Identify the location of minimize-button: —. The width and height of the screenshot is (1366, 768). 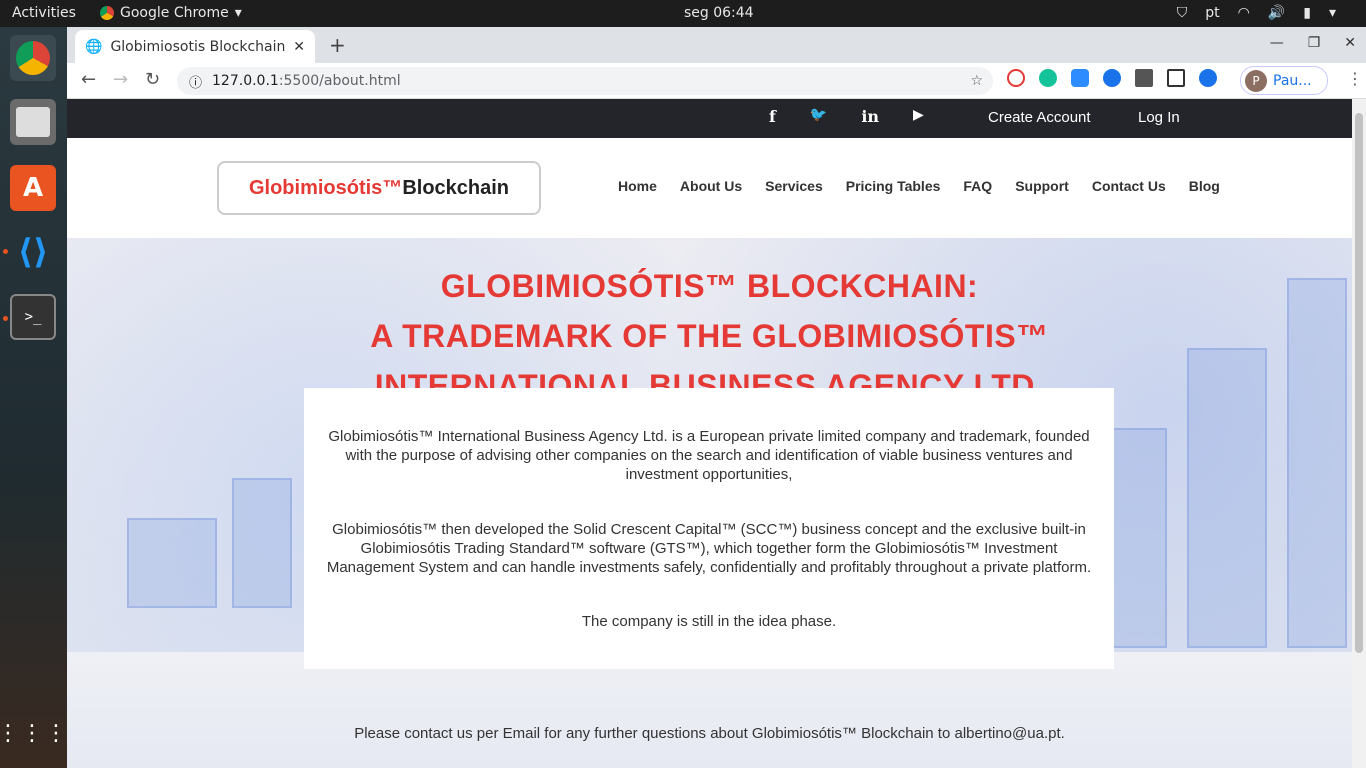
(1277, 43).